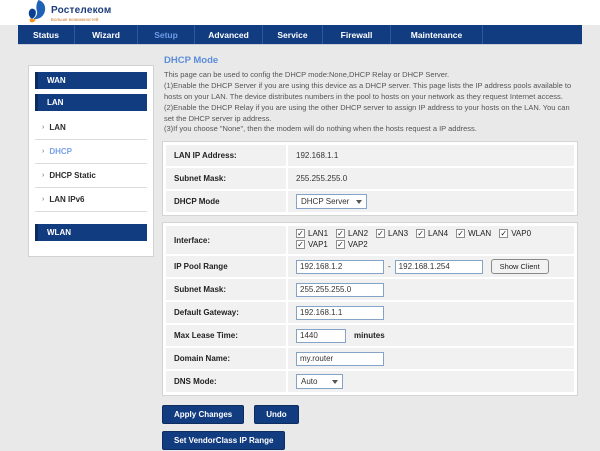 Image resolution: width=600 pixels, height=451 pixels. I want to click on ip-pool-row: IP Pool Range - Show Client, so click(370, 267).